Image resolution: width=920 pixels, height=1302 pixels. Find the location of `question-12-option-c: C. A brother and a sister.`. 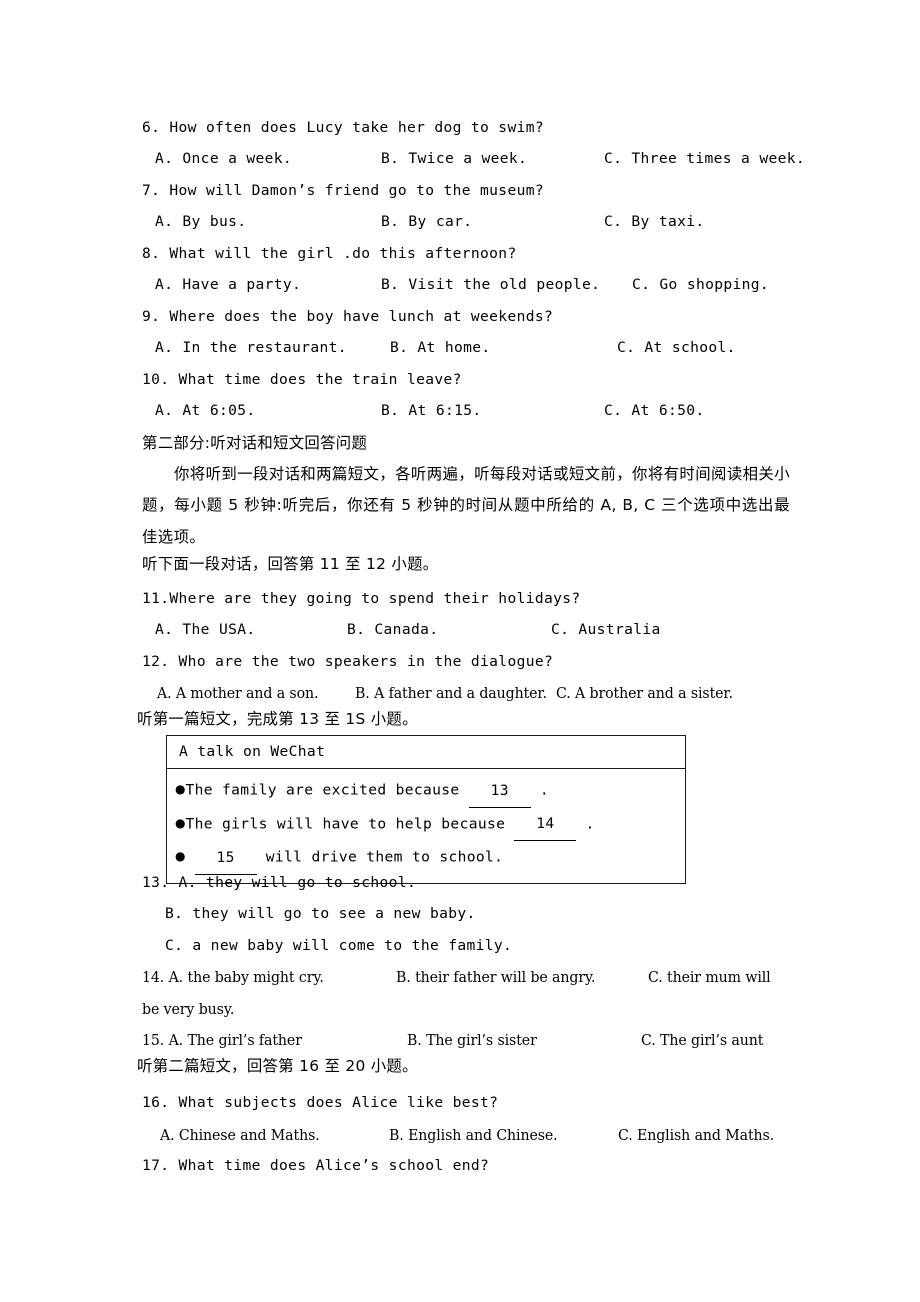

question-12-option-c: C. A brother and a sister. is located at coordinates (644, 693).